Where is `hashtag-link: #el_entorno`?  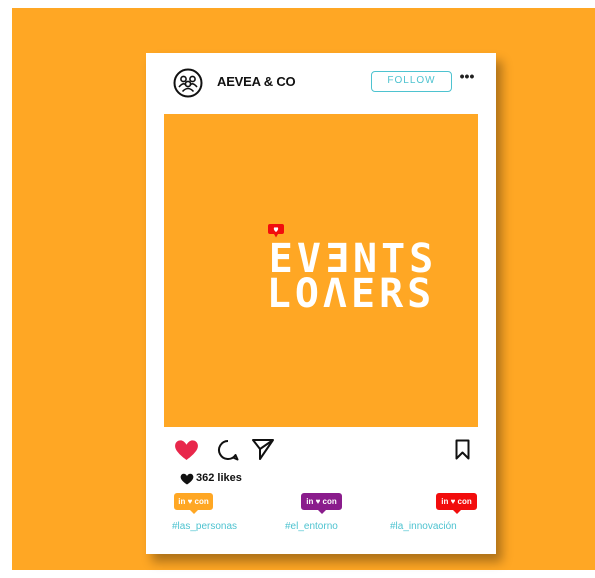
hashtag-link: #el_entorno is located at coordinates (311, 526).